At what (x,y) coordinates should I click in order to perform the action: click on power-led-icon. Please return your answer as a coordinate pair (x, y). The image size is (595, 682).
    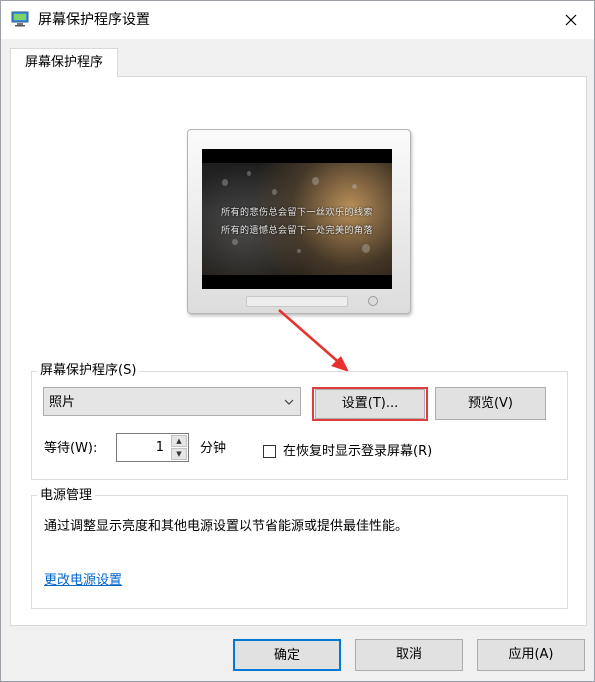
    Looking at the image, I should click on (373, 301).